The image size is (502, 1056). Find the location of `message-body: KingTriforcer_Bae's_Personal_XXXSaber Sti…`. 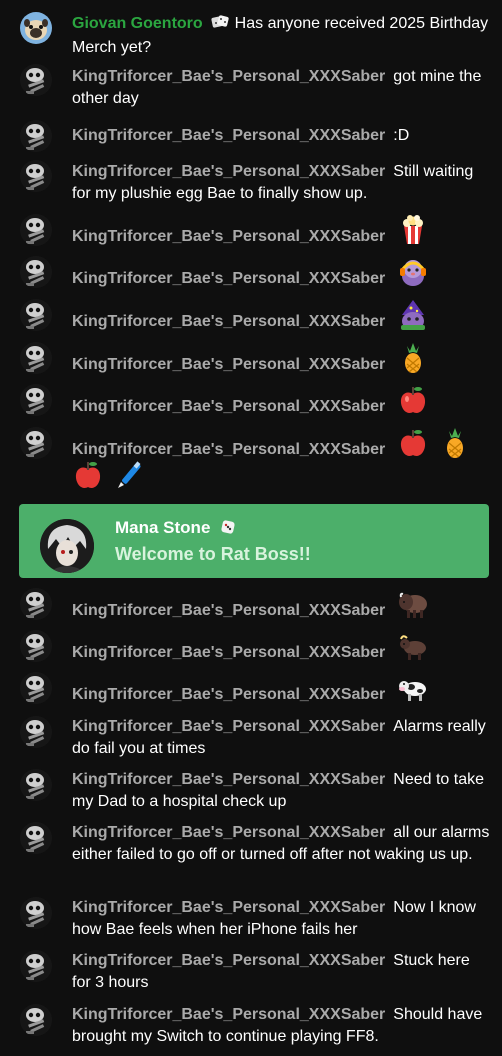

message-body: KingTriforcer_Bae's_Personal_XXXSaber Sti… is located at coordinates (281, 183).